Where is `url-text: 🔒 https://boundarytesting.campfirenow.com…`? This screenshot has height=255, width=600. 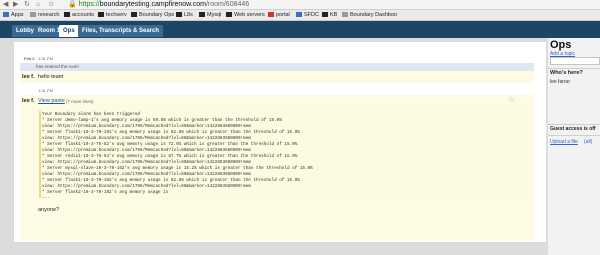 url-text: 🔒 https://boundarytesting.campfirenow.com… is located at coordinates (158, 4).